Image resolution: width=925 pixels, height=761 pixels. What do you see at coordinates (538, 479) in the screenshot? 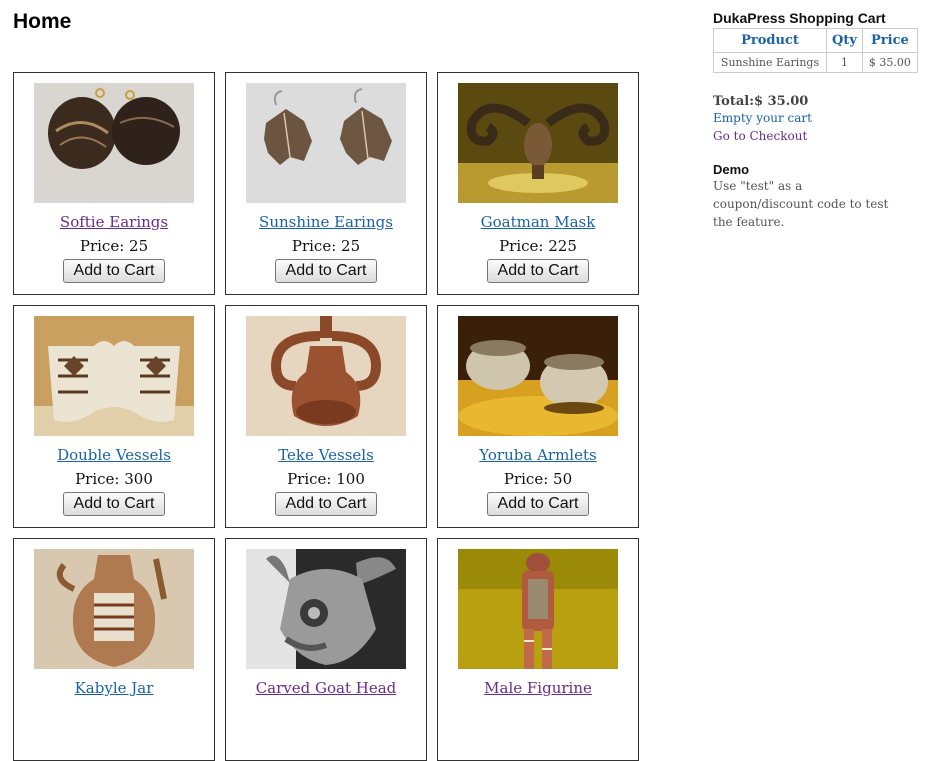
I see `product-price: Price: 50` at bounding box center [538, 479].